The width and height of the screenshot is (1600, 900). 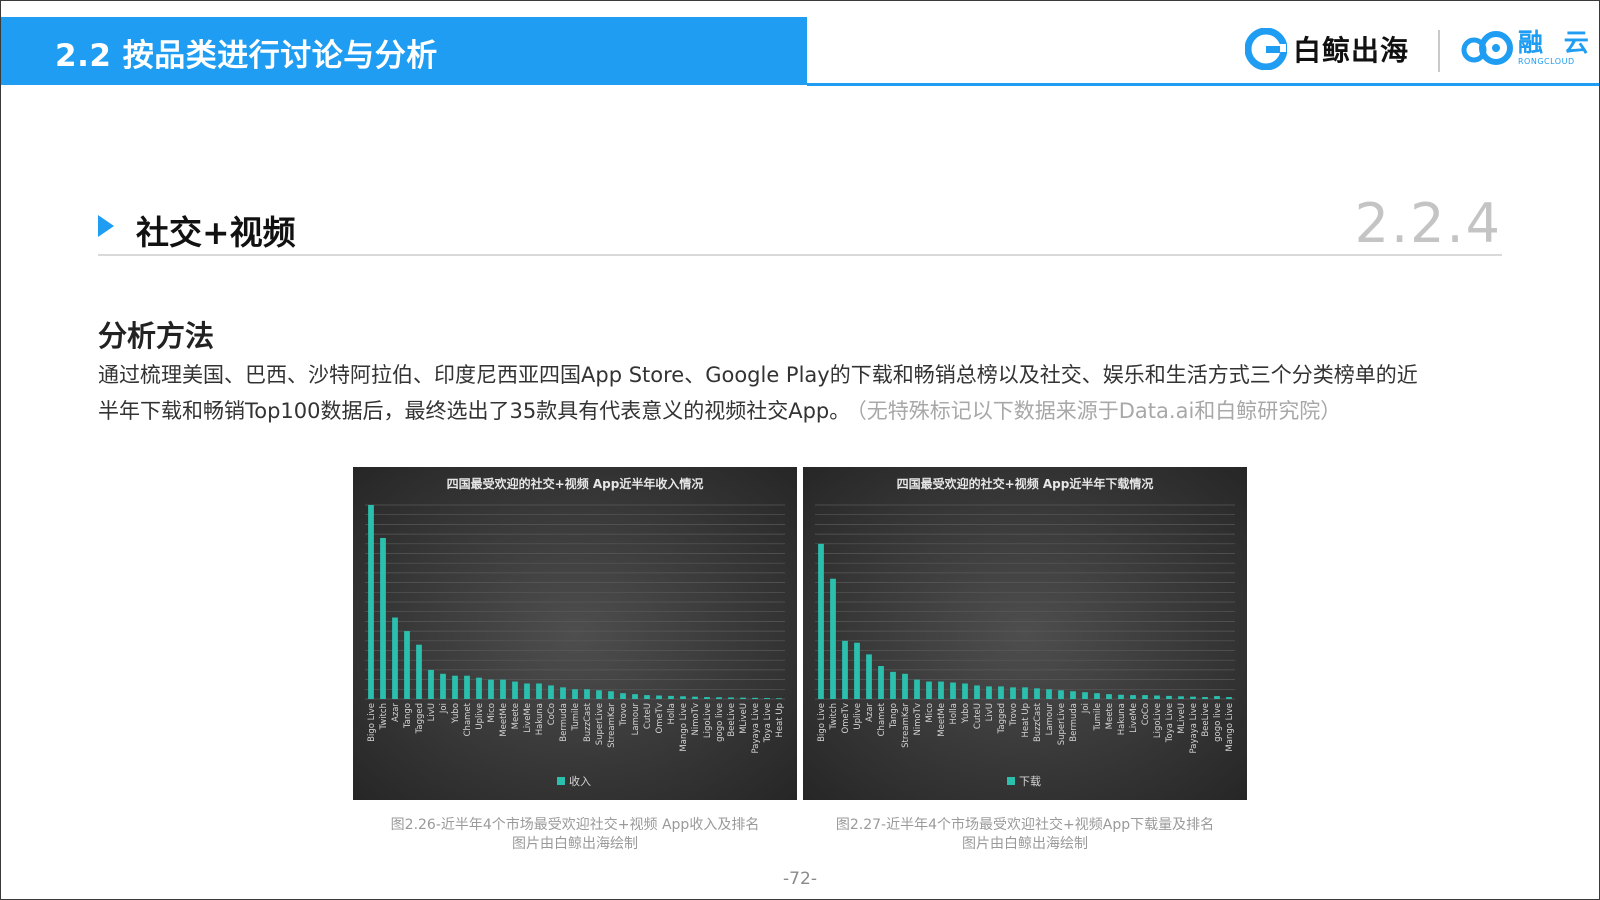 What do you see at coordinates (1266, 49) in the screenshot?
I see `whale-logo-icon` at bounding box center [1266, 49].